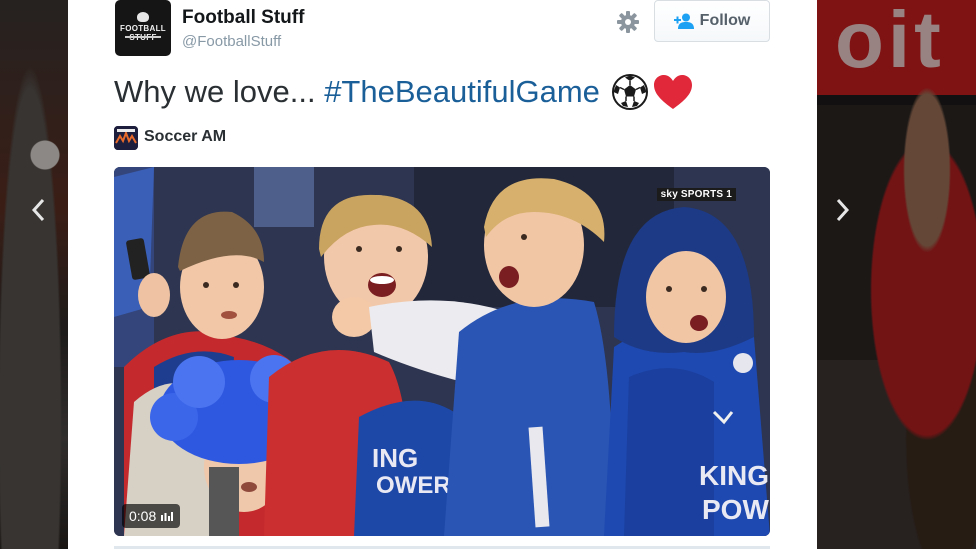 This screenshot has width=976, height=549. I want to click on chevron-left-icon, so click(38, 210).